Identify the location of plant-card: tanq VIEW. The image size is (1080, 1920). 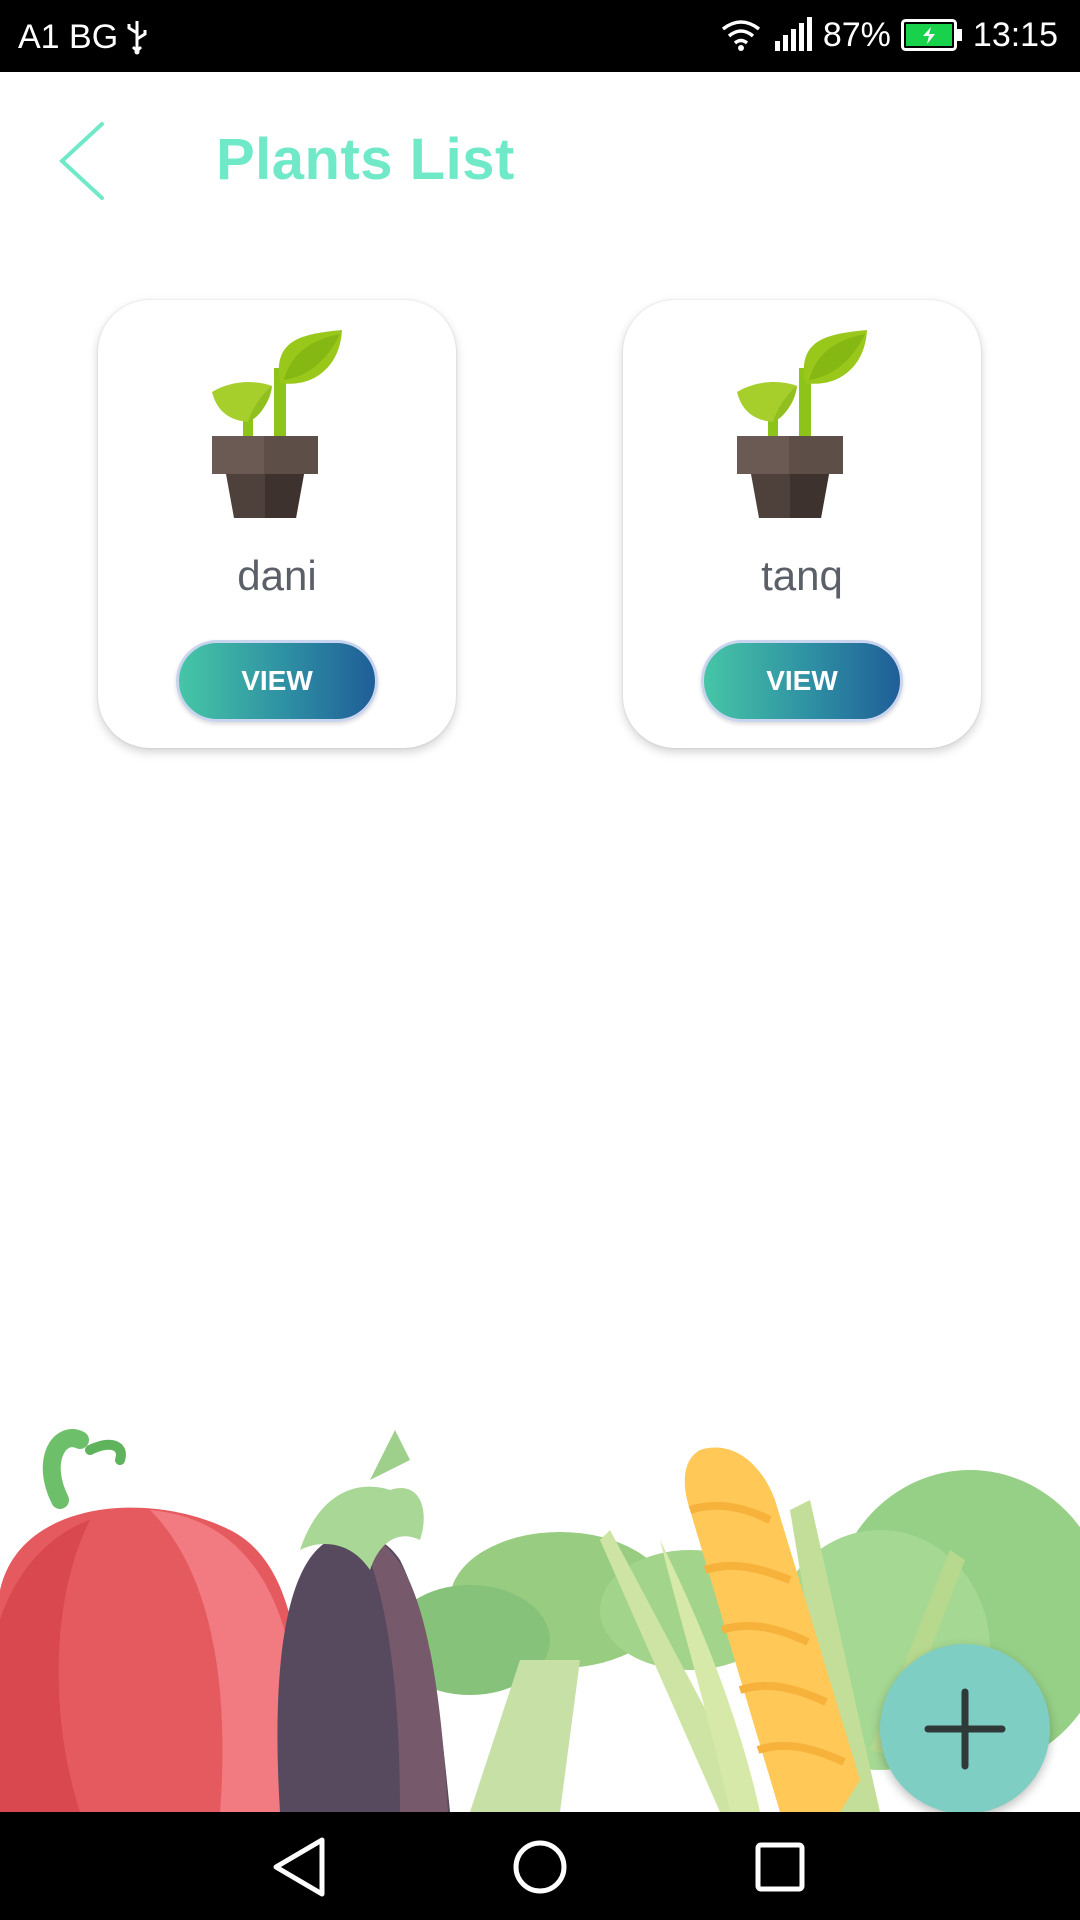
(802, 524).